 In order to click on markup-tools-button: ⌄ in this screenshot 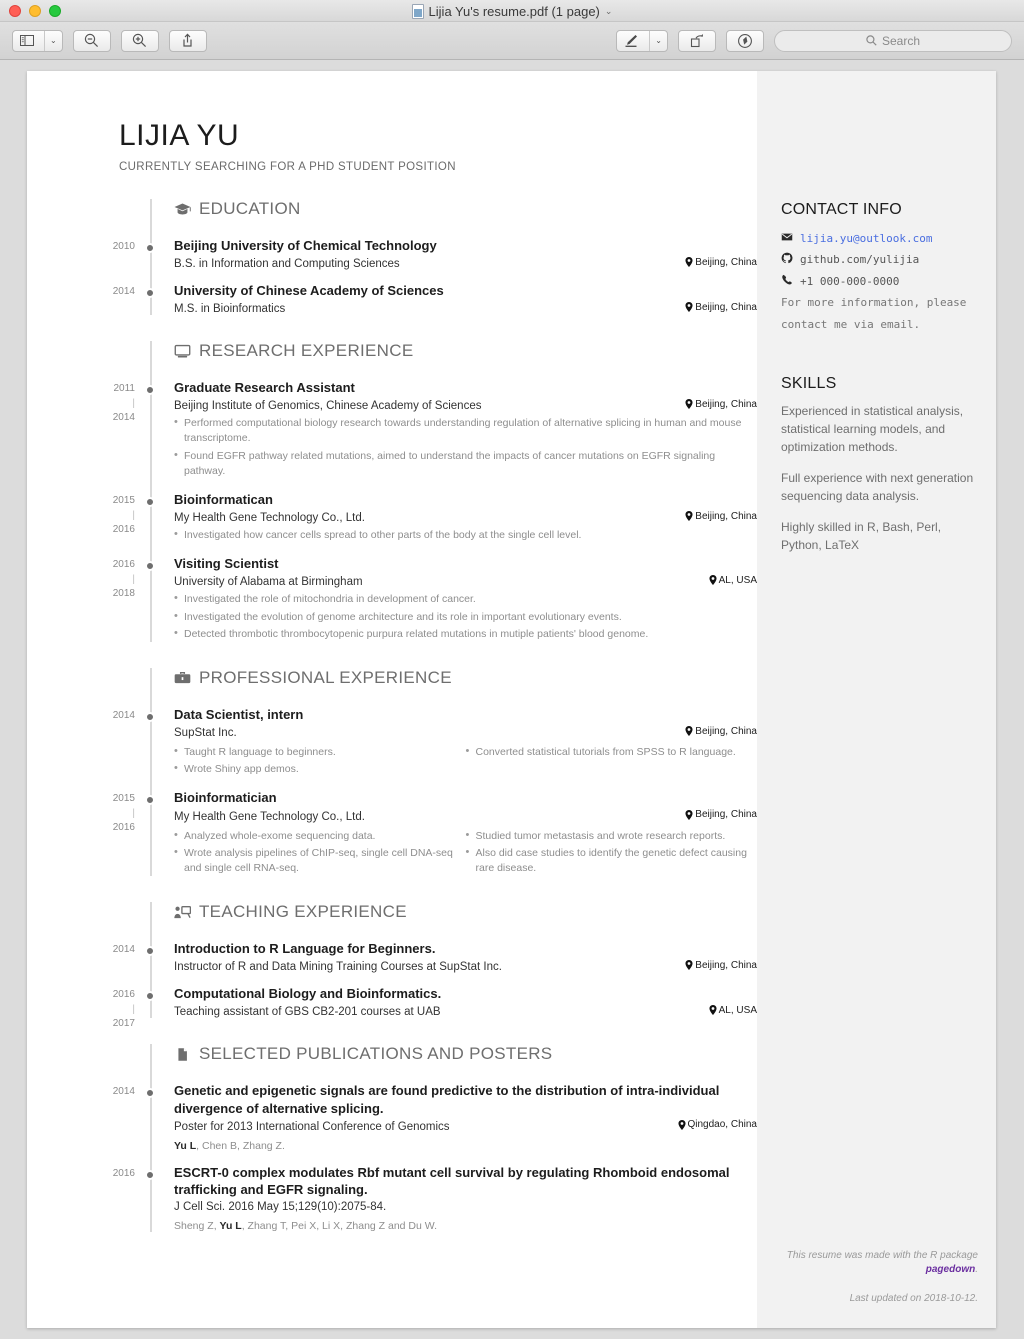, I will do `click(642, 40)`.